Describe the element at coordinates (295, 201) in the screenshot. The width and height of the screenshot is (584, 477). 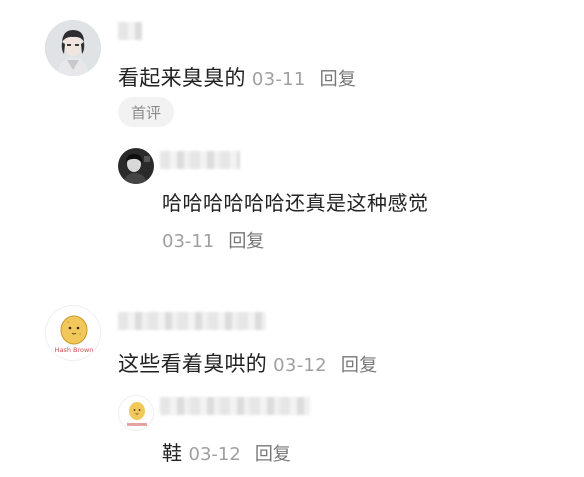
I see `reply-text: 哈哈哈哈哈哈还真是这种感觉` at that location.